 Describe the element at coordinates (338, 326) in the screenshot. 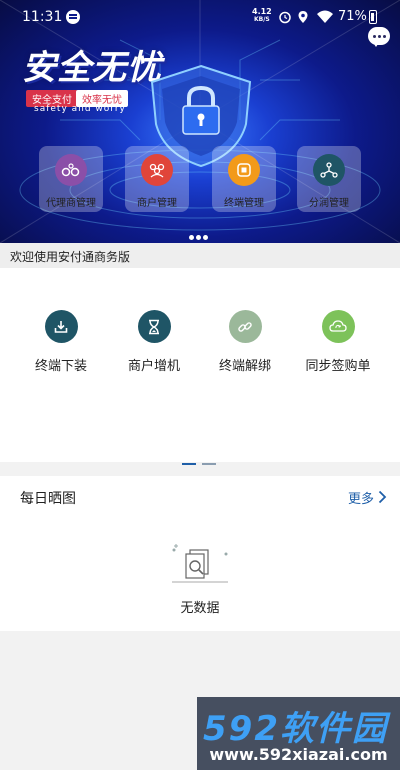

I see `sync-icon` at that location.